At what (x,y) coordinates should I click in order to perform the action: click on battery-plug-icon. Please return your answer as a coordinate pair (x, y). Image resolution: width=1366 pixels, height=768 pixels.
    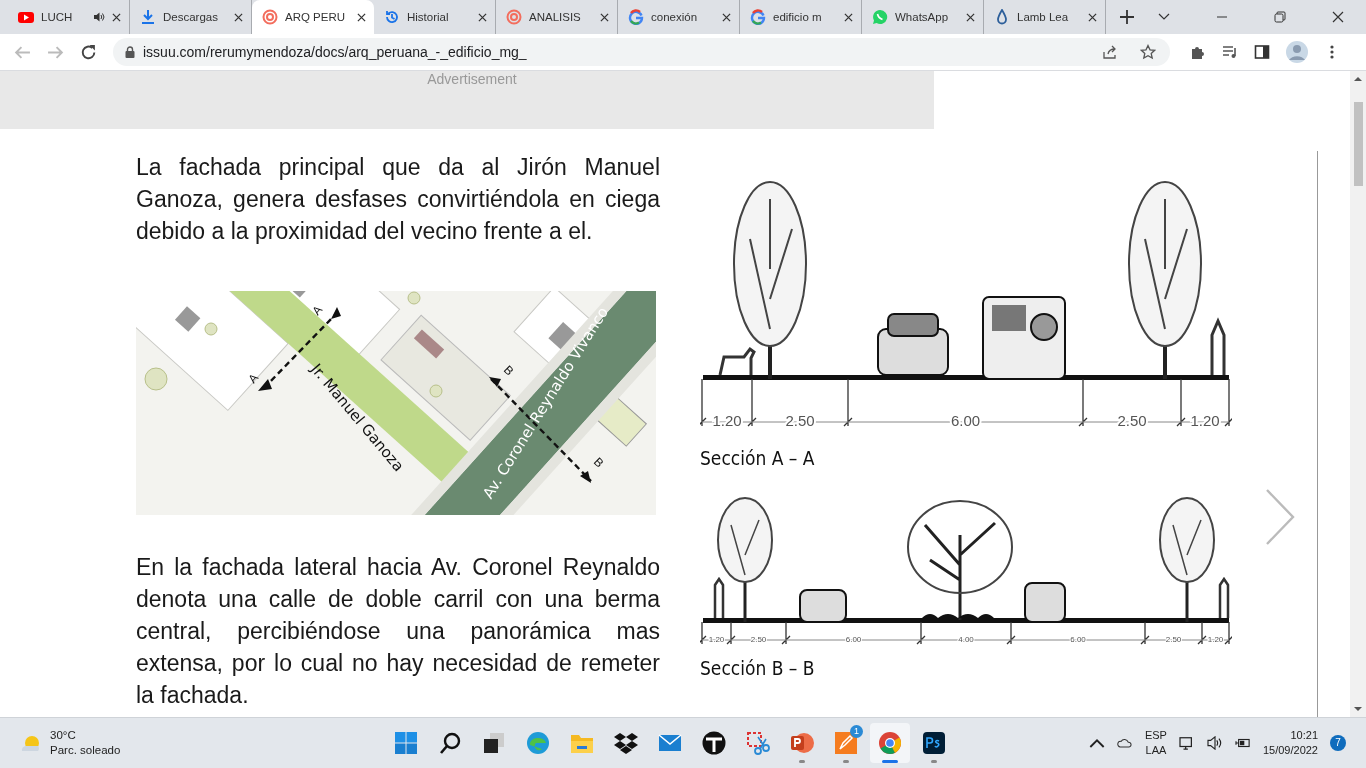
    Looking at the image, I should click on (1242, 743).